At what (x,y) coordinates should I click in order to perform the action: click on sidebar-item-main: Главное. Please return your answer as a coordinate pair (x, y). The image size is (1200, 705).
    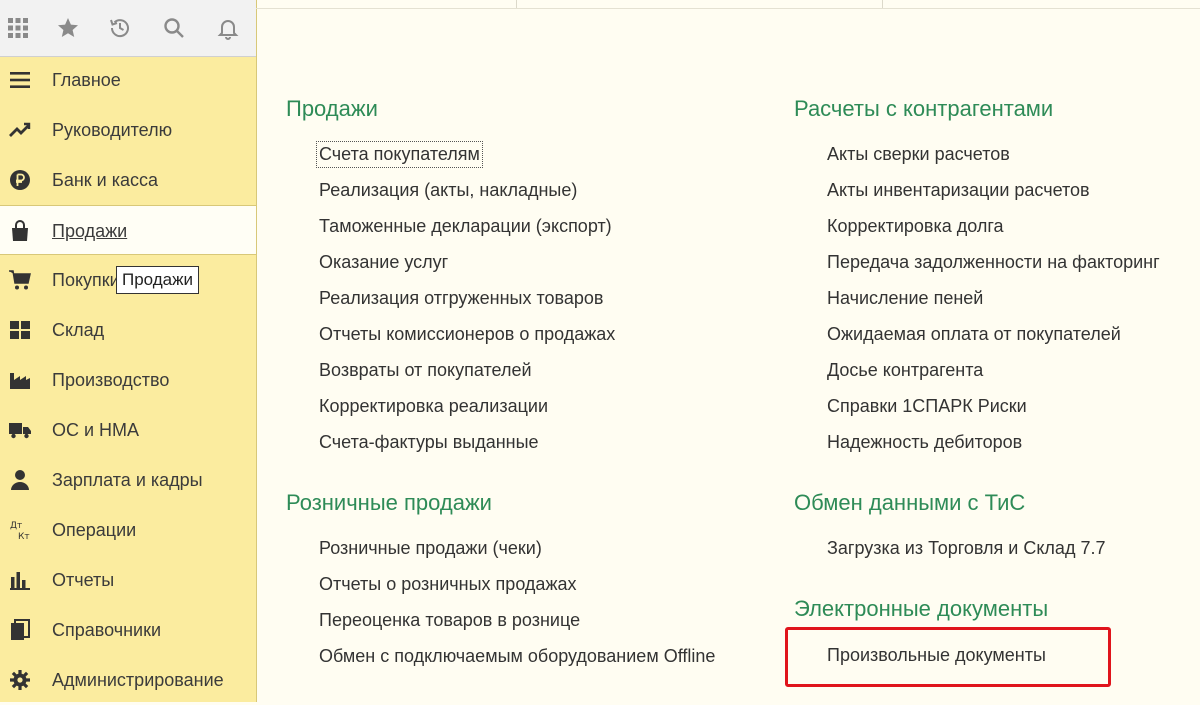
    Looking at the image, I should click on (128, 80).